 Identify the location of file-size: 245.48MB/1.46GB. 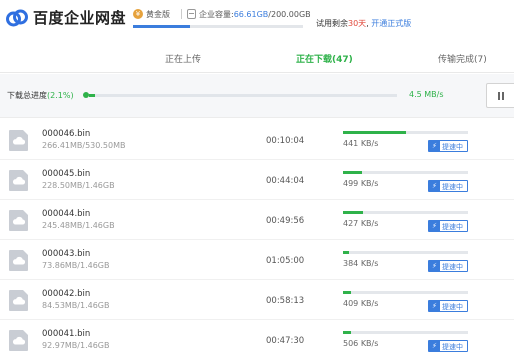
(78, 225).